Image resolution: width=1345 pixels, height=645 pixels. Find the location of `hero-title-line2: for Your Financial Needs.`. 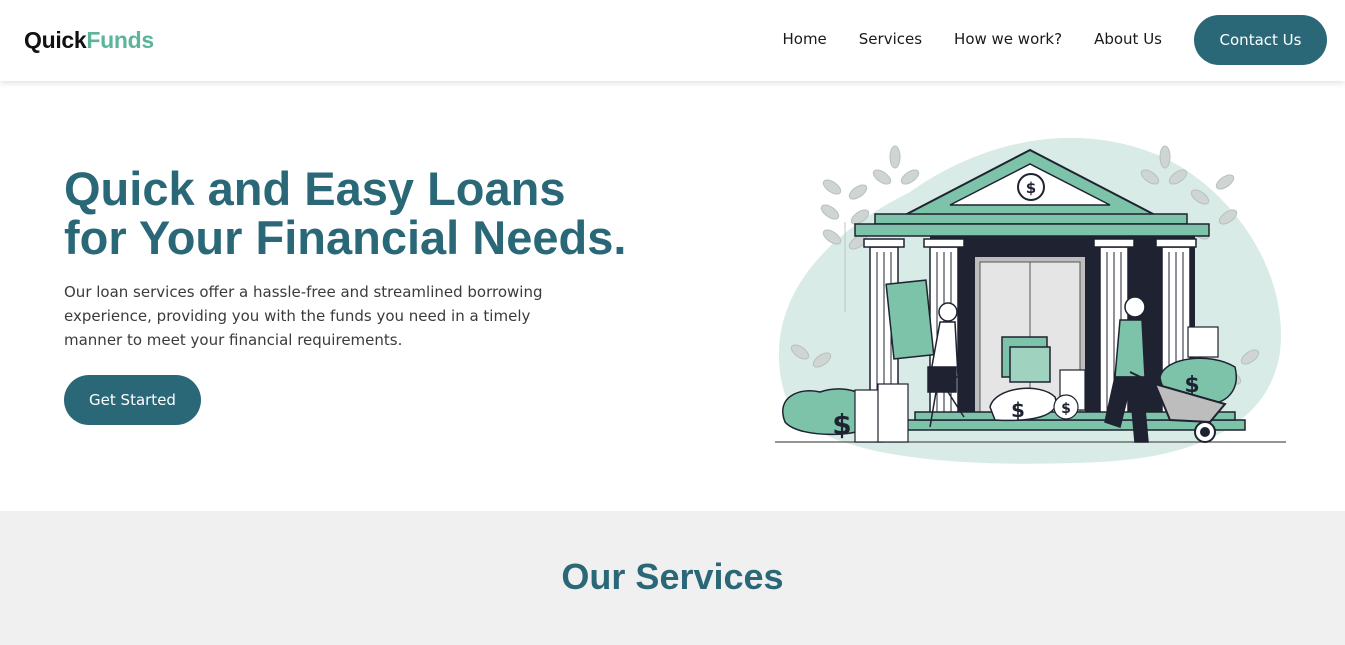

hero-title-line2: for Your Financial Needs. is located at coordinates (345, 237).